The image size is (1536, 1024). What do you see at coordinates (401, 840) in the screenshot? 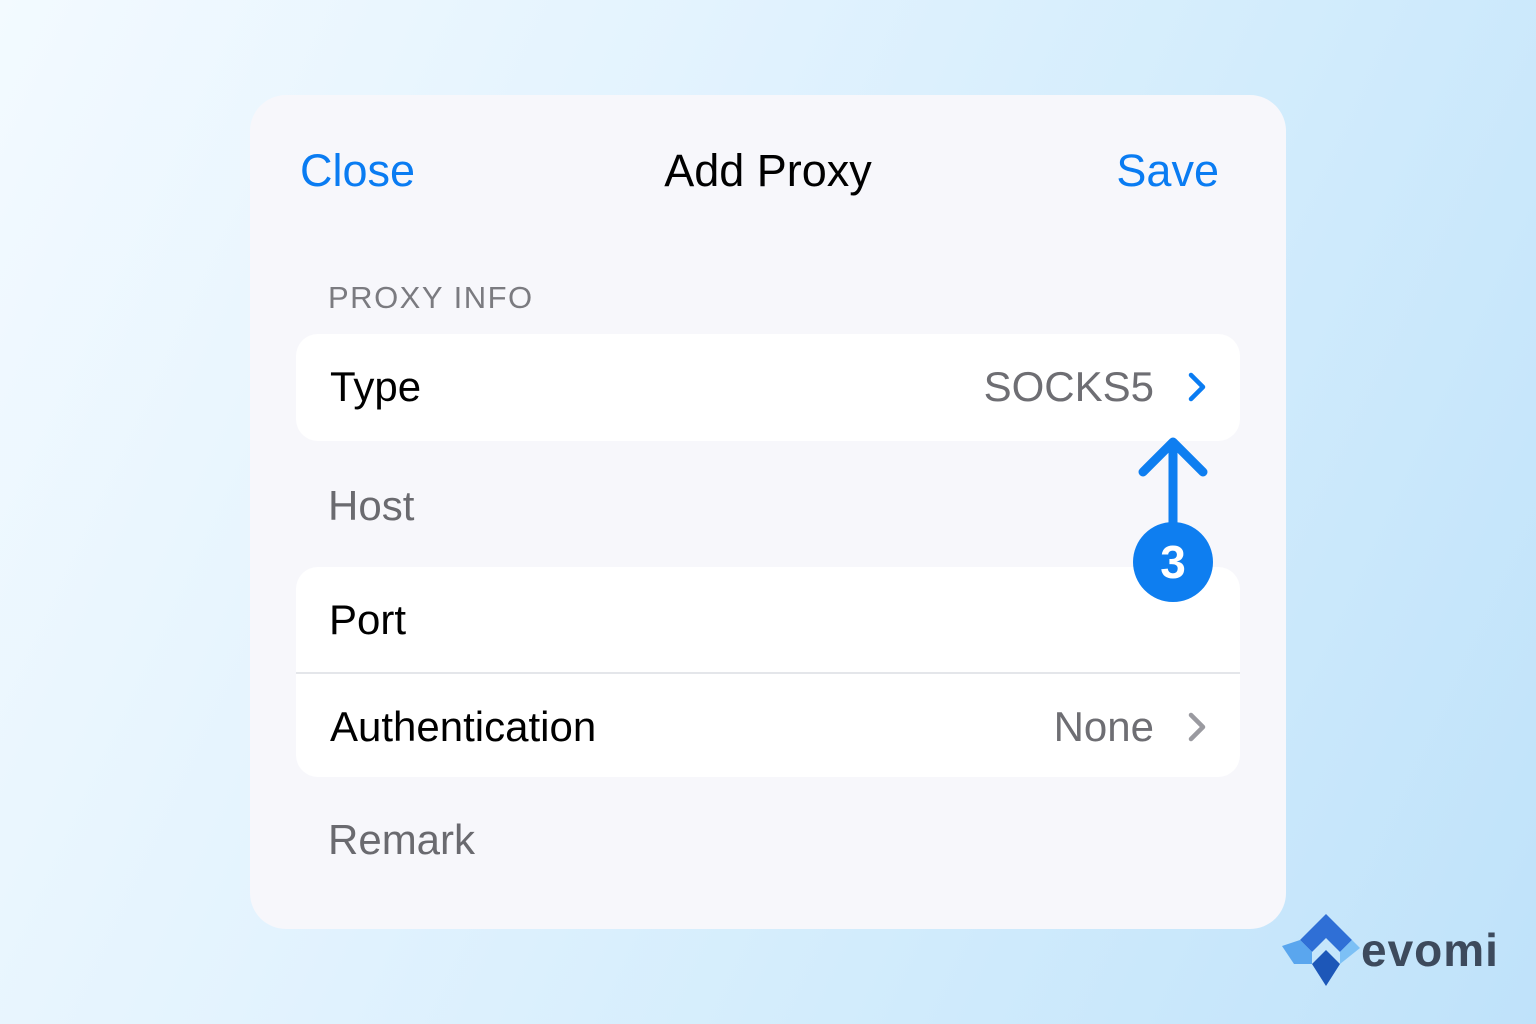
I see `remark-input: Remark` at bounding box center [401, 840].